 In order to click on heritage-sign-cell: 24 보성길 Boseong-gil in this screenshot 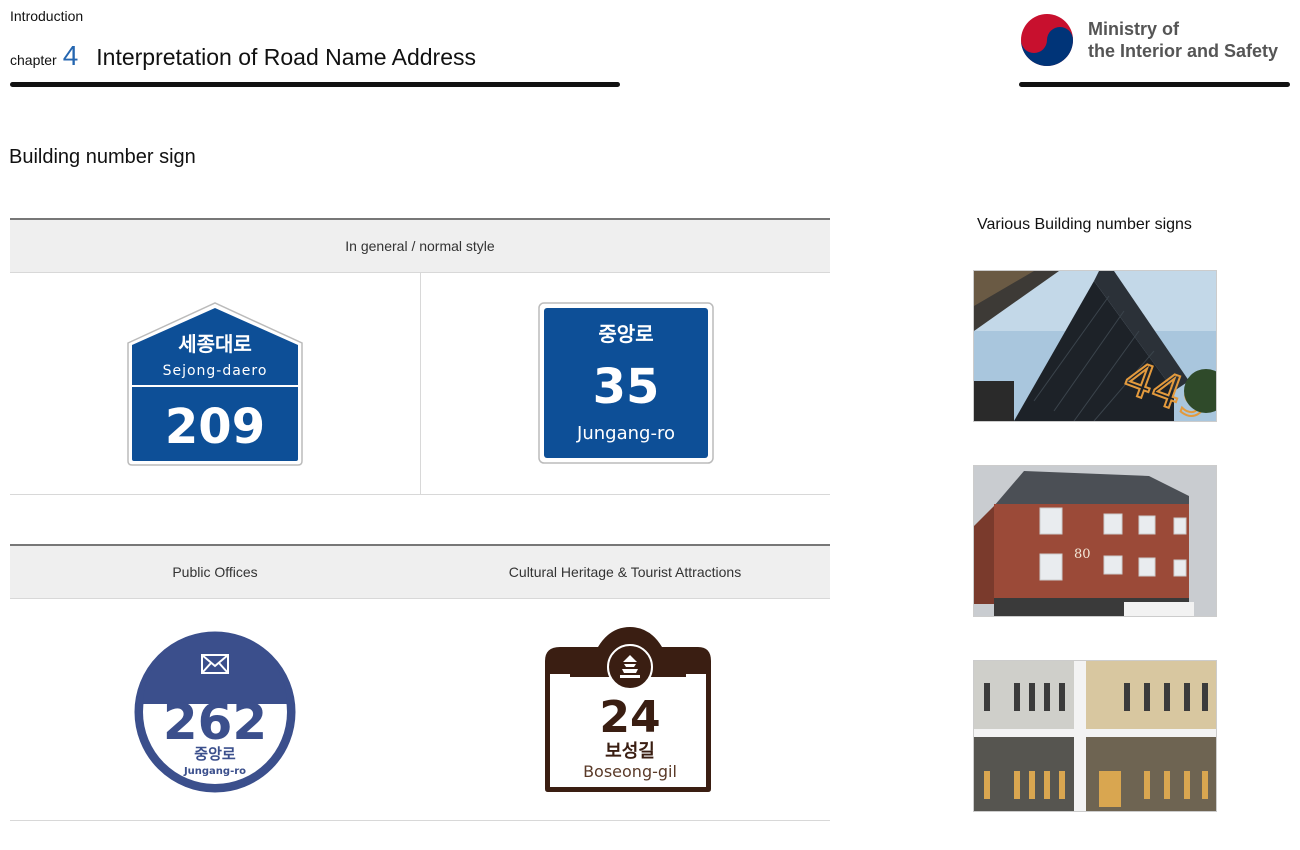, I will do `click(625, 709)`.